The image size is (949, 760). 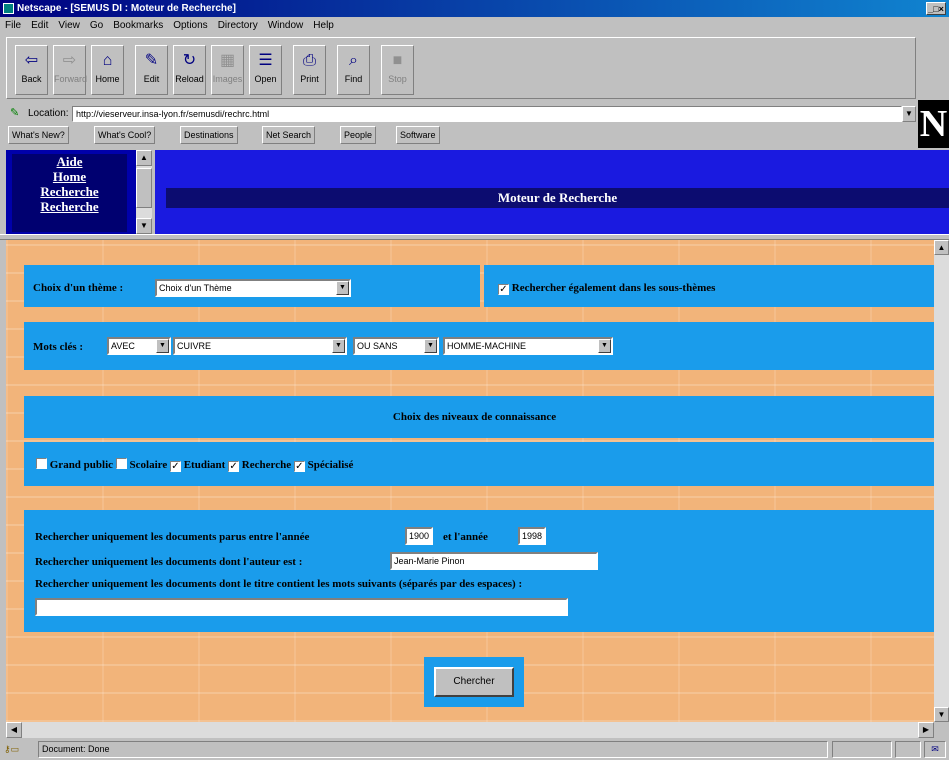 What do you see at coordinates (286, 25) in the screenshot?
I see `menu-window: Window` at bounding box center [286, 25].